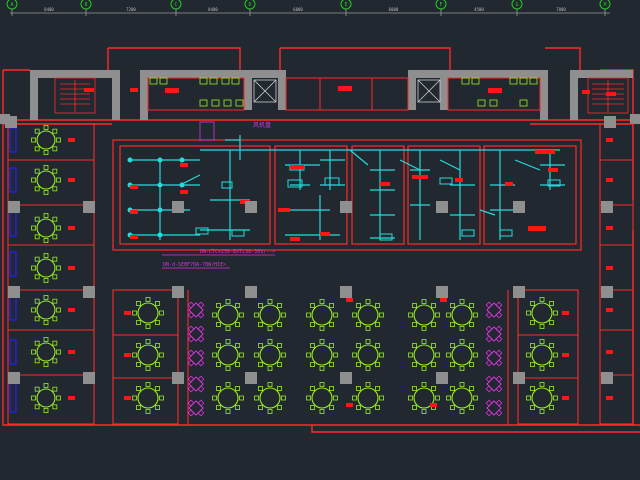 The height and width of the screenshot is (480, 640). Describe the element at coordinates (249, 5) in the screenshot. I see `axis-label: D` at that location.